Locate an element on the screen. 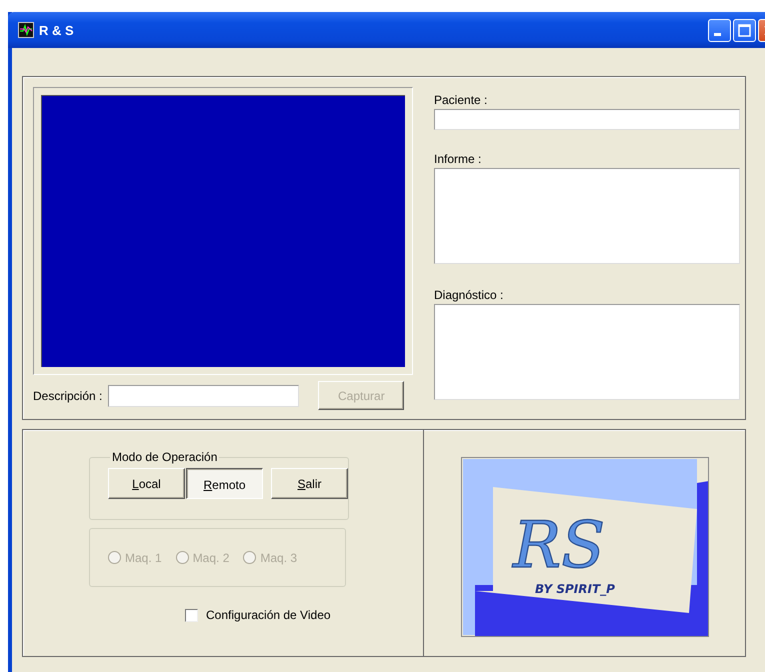  input-field is located at coordinates (587, 119).